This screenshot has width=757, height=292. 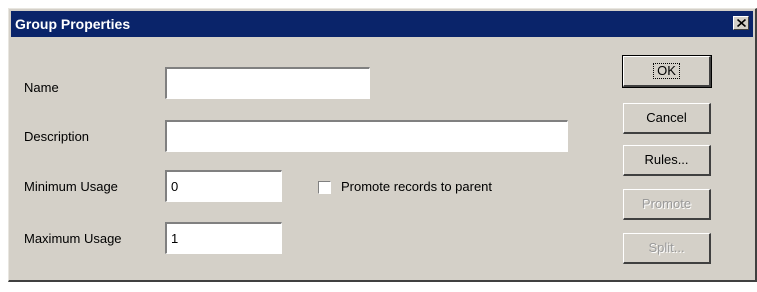 I want to click on minimum-usage-field, so click(x=223, y=186).